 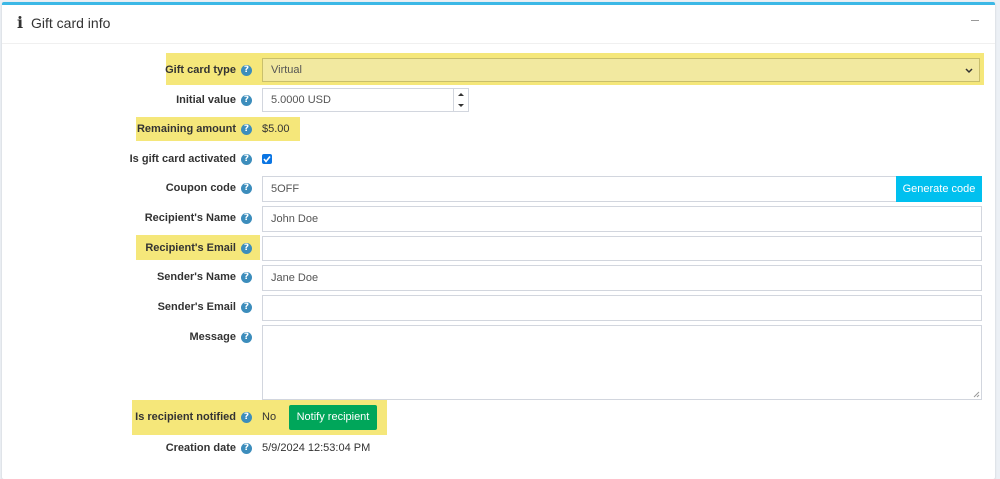 I want to click on chevron-down-icon, so click(x=969, y=71).